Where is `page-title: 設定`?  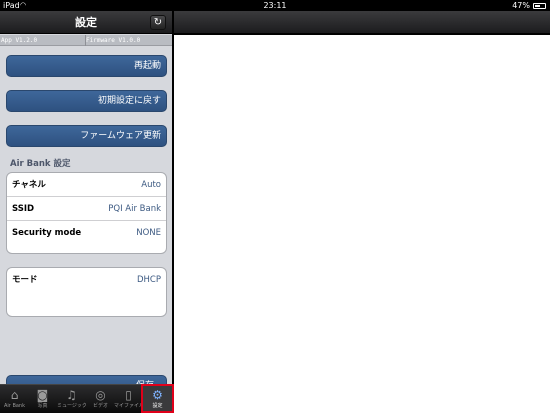
page-title: 設定 is located at coordinates (86, 22).